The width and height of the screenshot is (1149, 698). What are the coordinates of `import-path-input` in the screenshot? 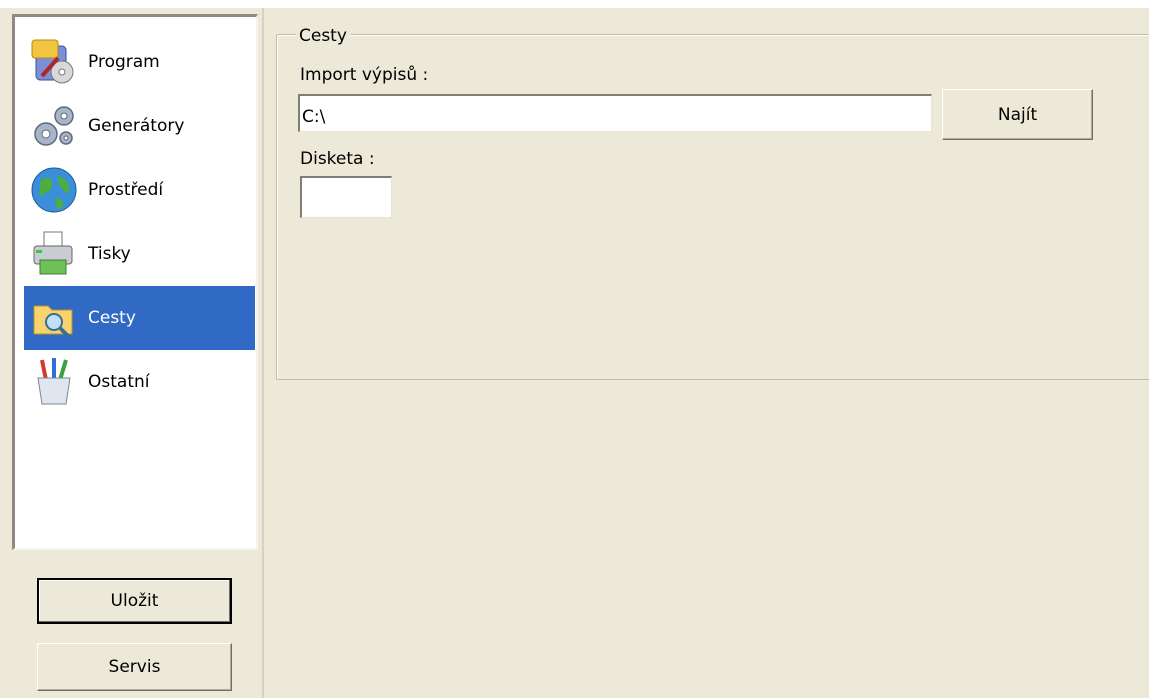 It's located at (615, 113).